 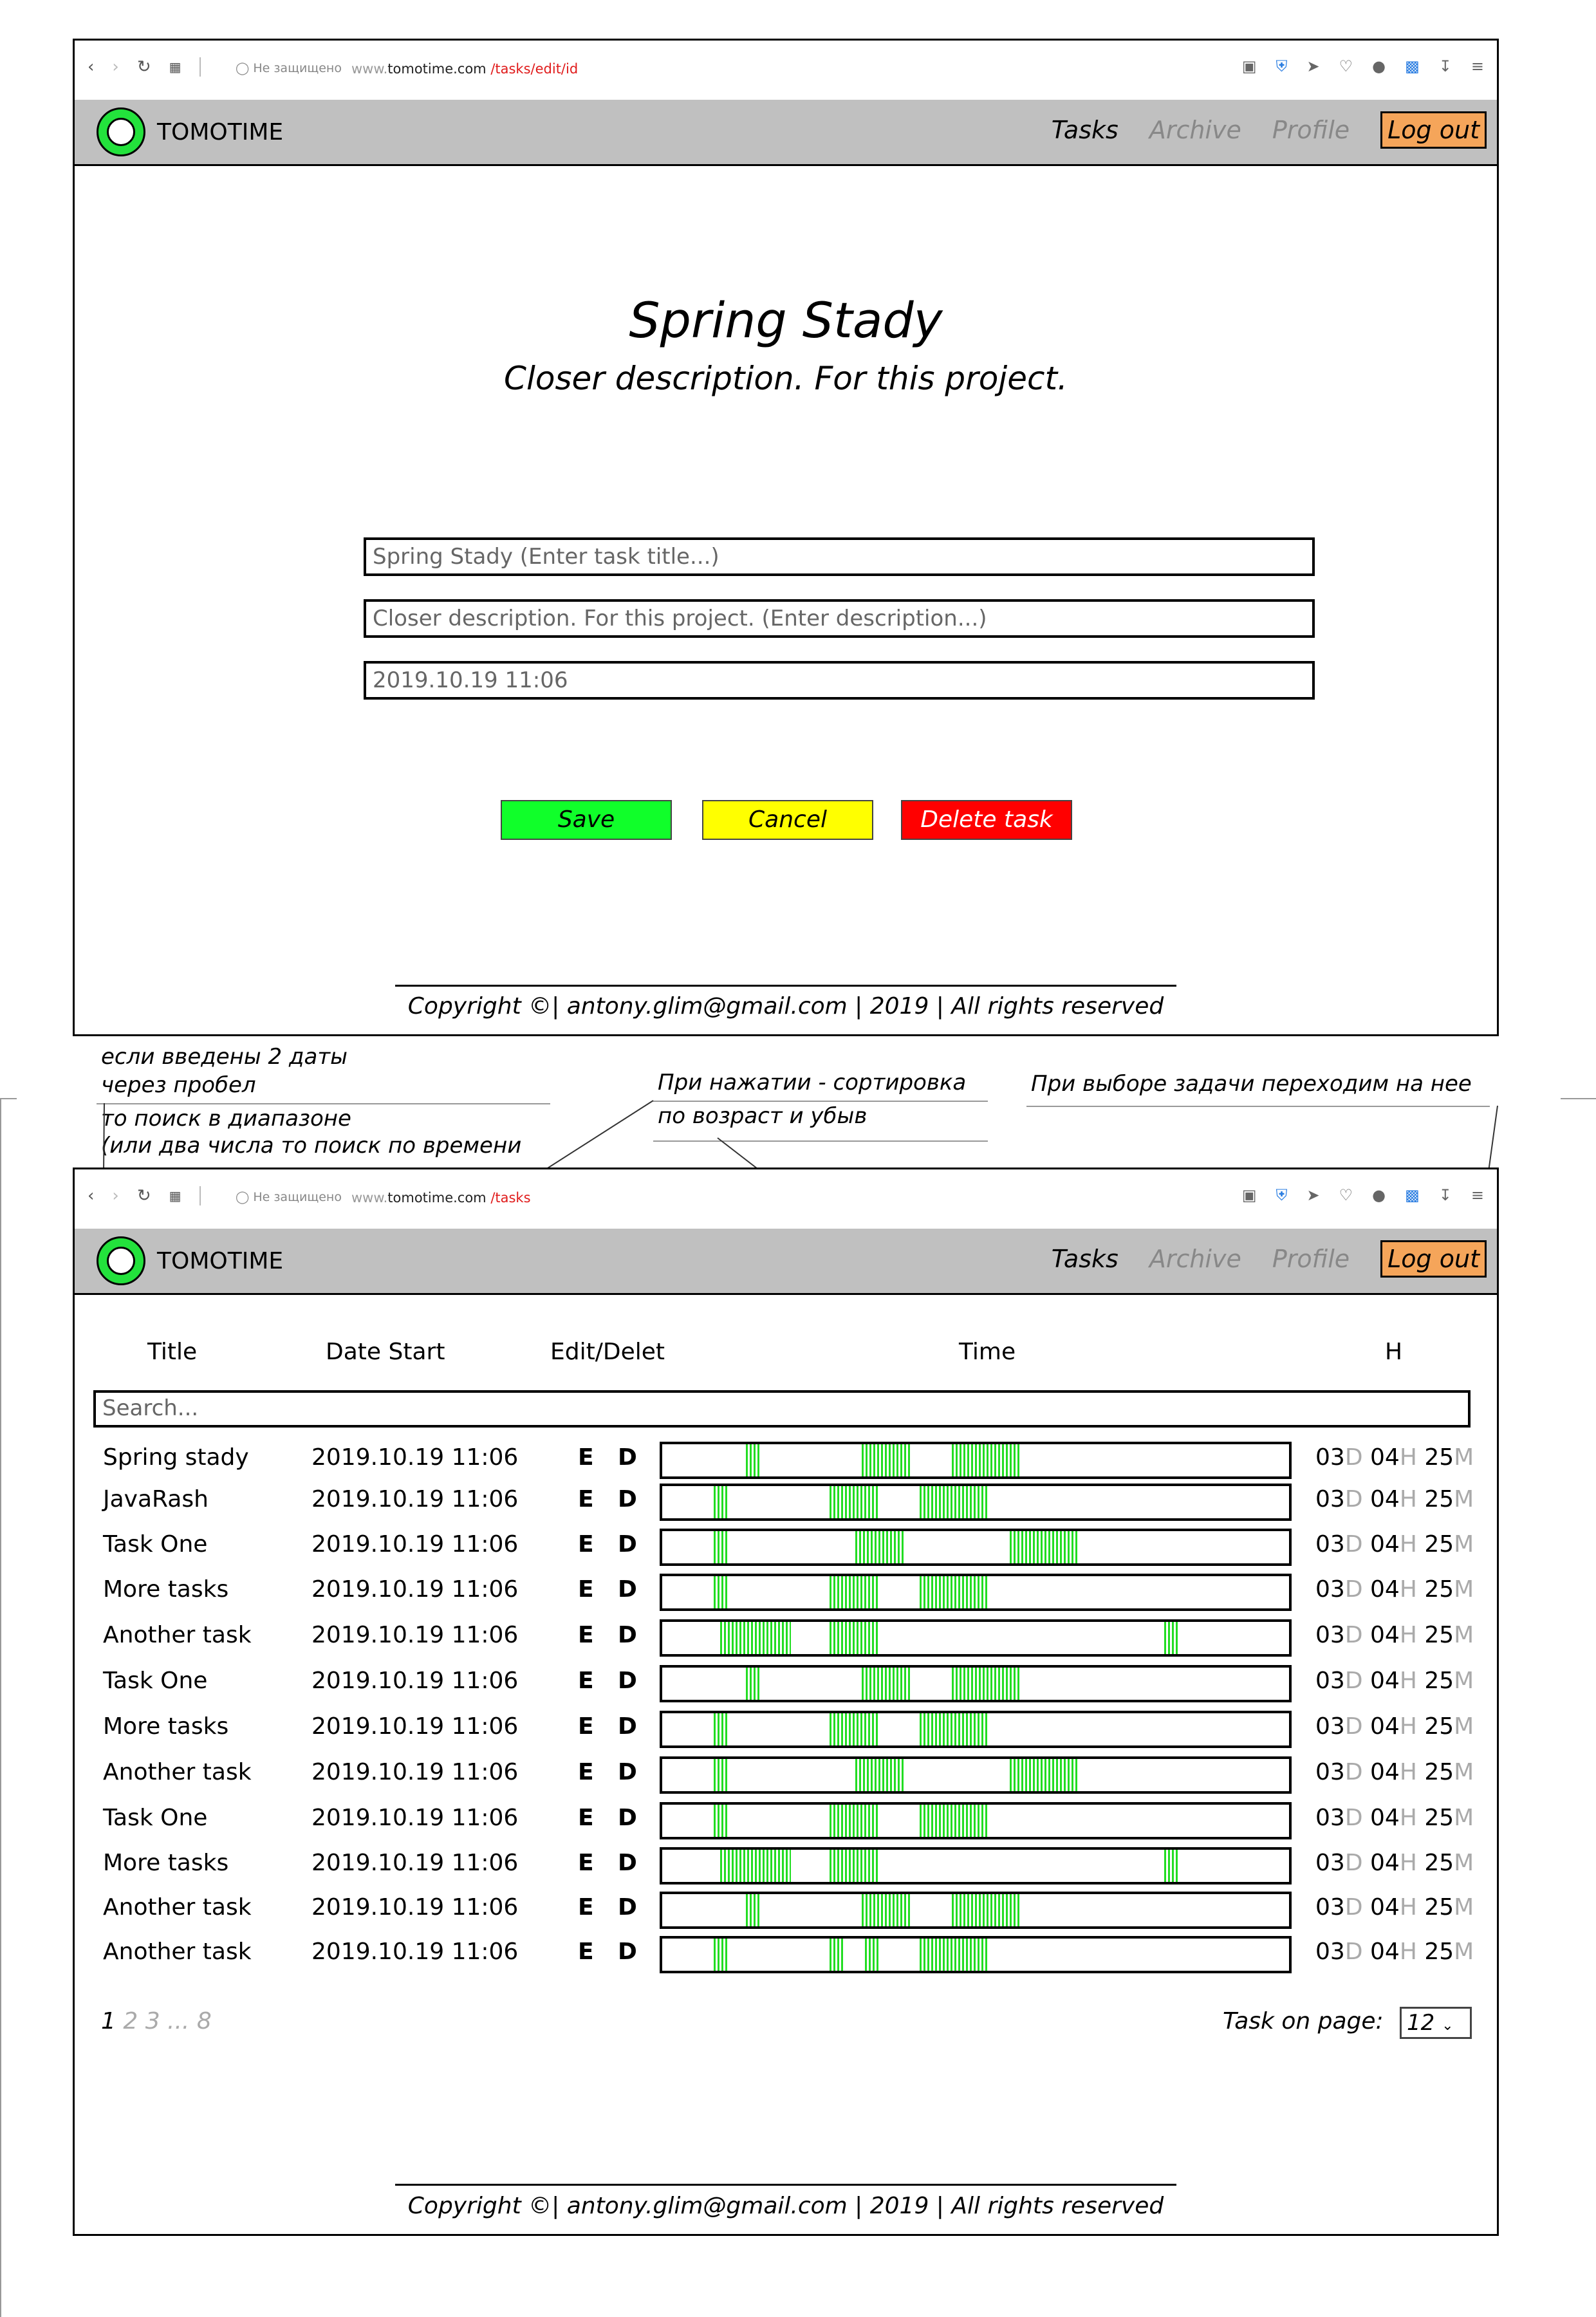 I want to click on column-header-date: Date Start, so click(x=385, y=1352).